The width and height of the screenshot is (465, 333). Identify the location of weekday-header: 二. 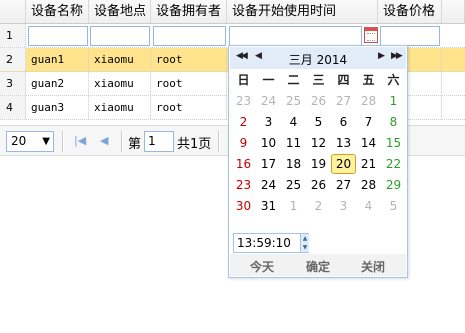
(293, 80).